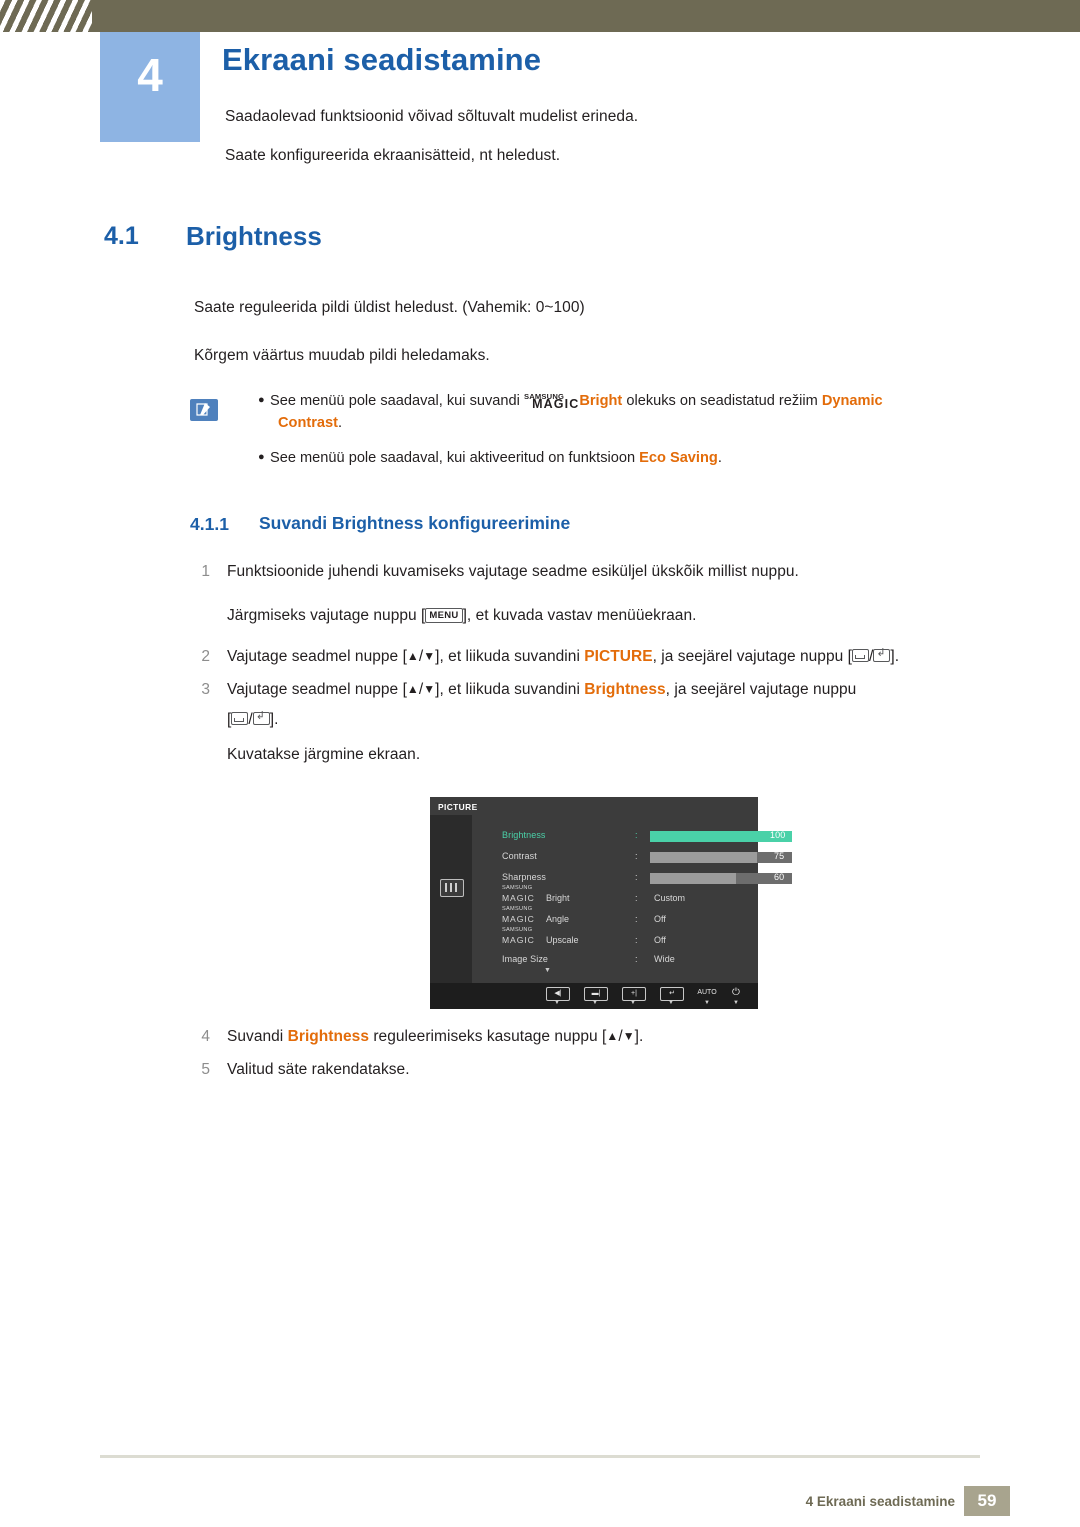  What do you see at coordinates (205, 689) in the screenshot?
I see `step-3-number: 3` at bounding box center [205, 689].